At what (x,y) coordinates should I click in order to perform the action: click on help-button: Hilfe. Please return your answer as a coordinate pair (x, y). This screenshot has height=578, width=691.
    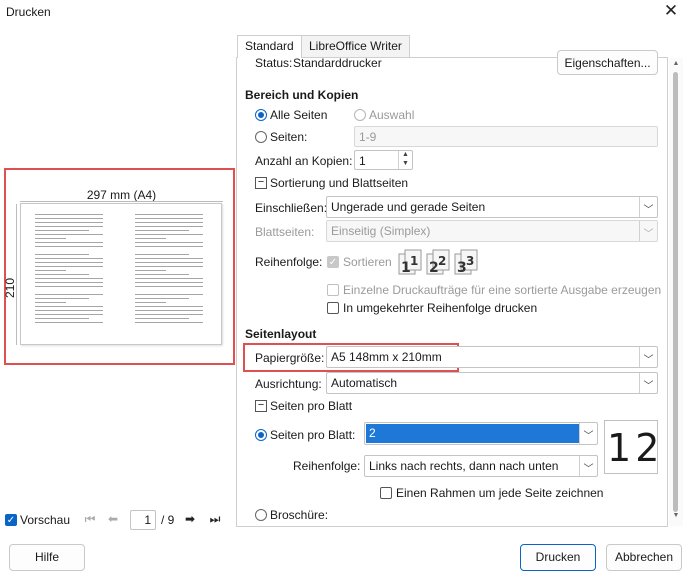
    Looking at the image, I should click on (47, 557).